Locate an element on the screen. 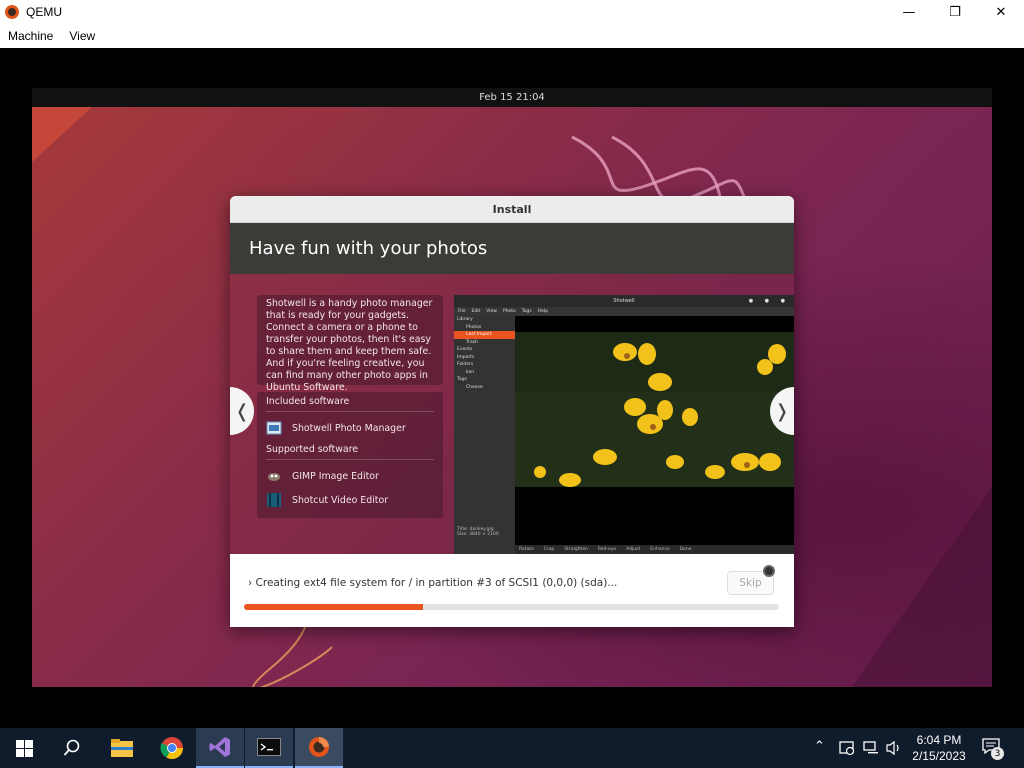  dialog-header: Install is located at coordinates (512, 209).